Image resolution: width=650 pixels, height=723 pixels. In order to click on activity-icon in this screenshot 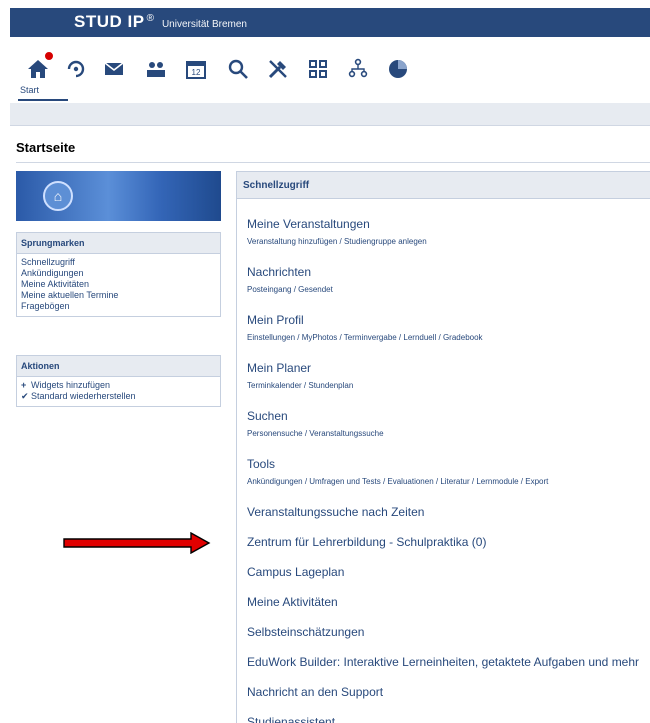, I will do `click(76, 69)`.